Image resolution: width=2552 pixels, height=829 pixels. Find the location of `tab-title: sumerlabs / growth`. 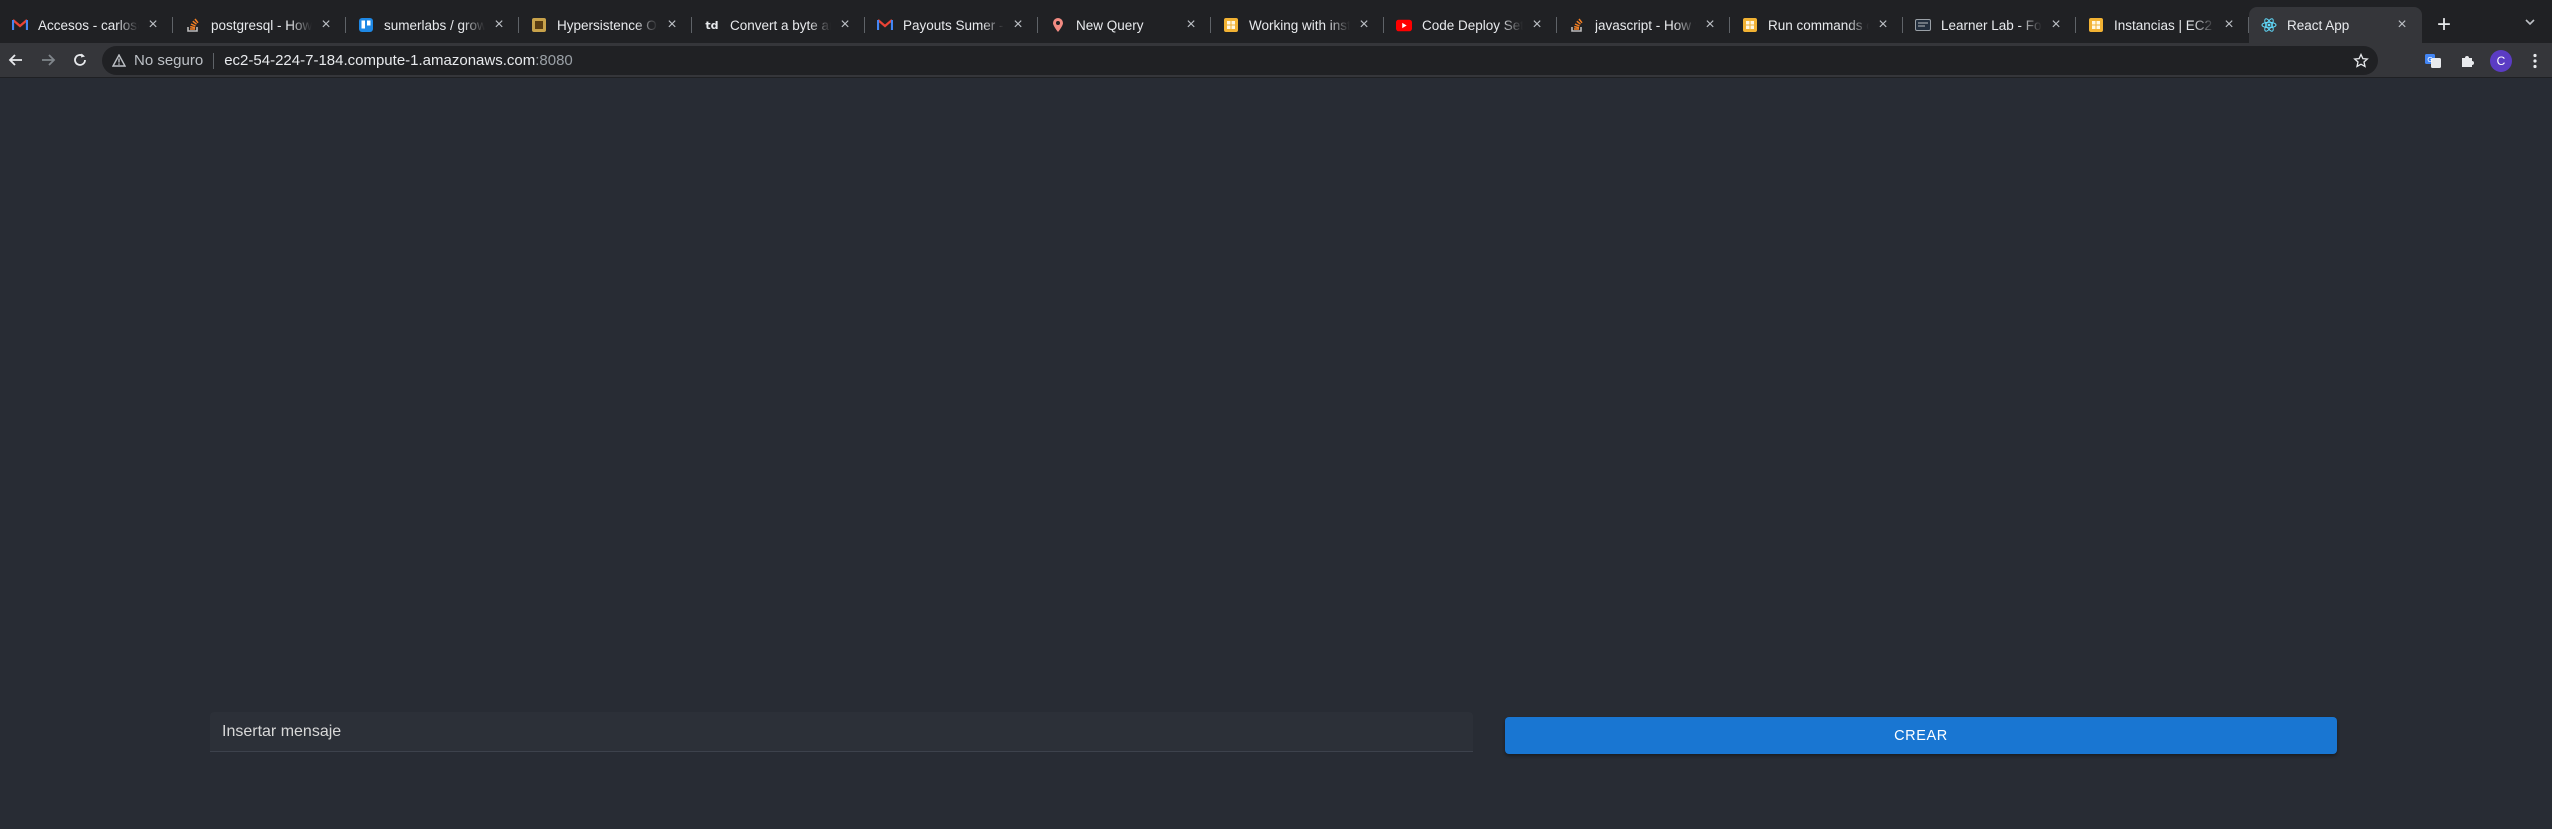

tab-title: sumerlabs / growth is located at coordinates (434, 25).